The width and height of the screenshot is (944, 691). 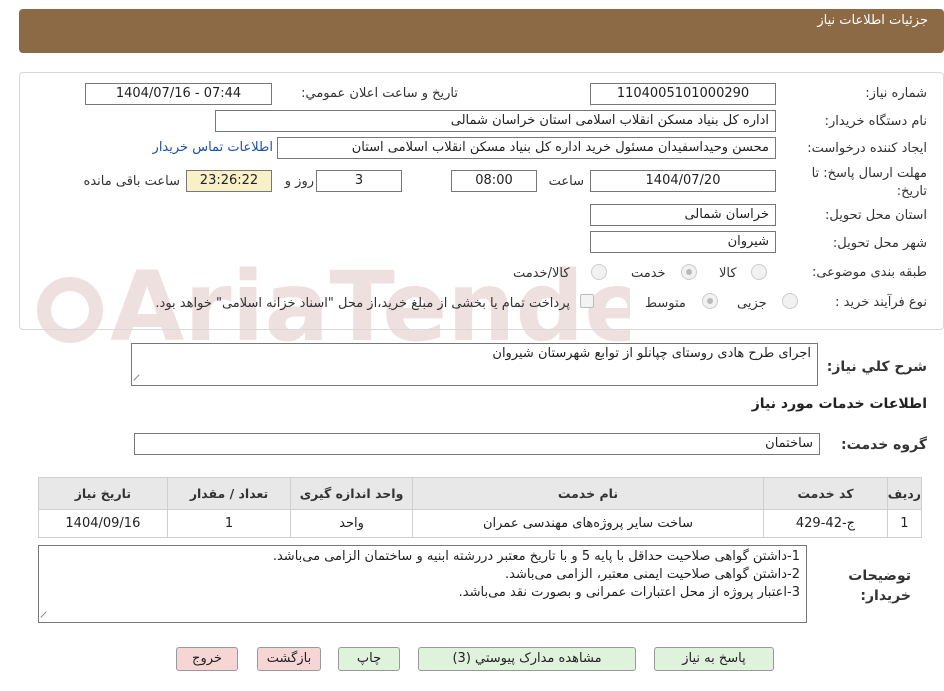 What do you see at coordinates (477, 444) in the screenshot?
I see `service-group-field: ساختمان` at bounding box center [477, 444].